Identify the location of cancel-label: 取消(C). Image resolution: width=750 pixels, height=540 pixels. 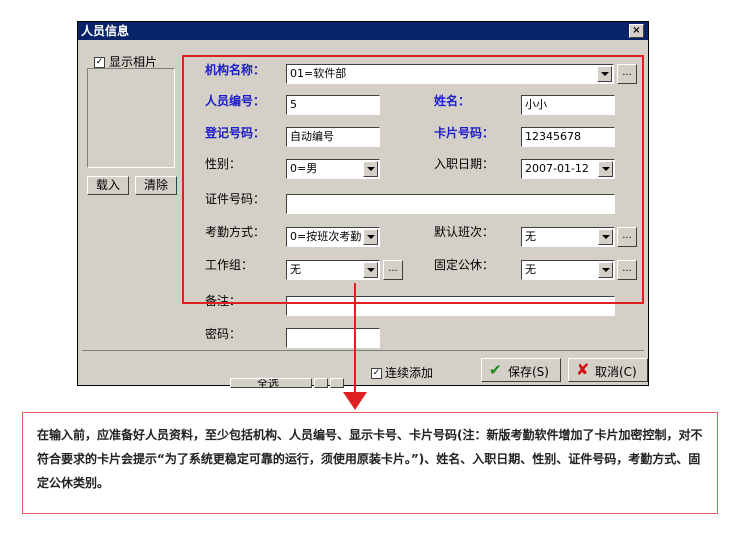
(616, 372).